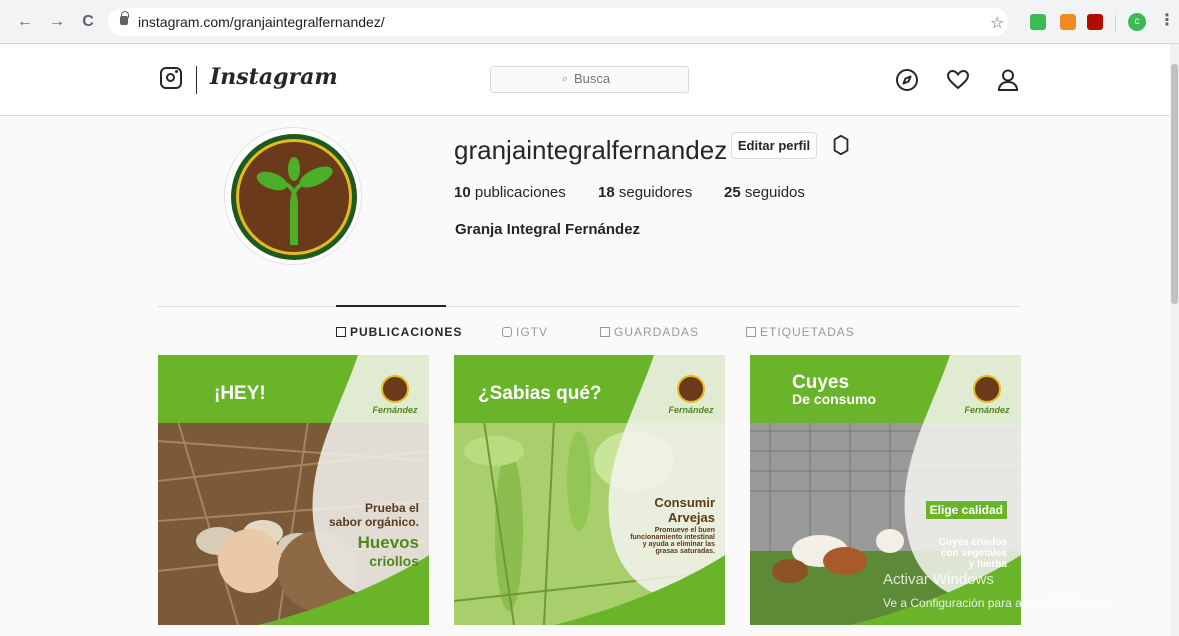  What do you see at coordinates (57, 23) in the screenshot?
I see `forward-button: →` at bounding box center [57, 23].